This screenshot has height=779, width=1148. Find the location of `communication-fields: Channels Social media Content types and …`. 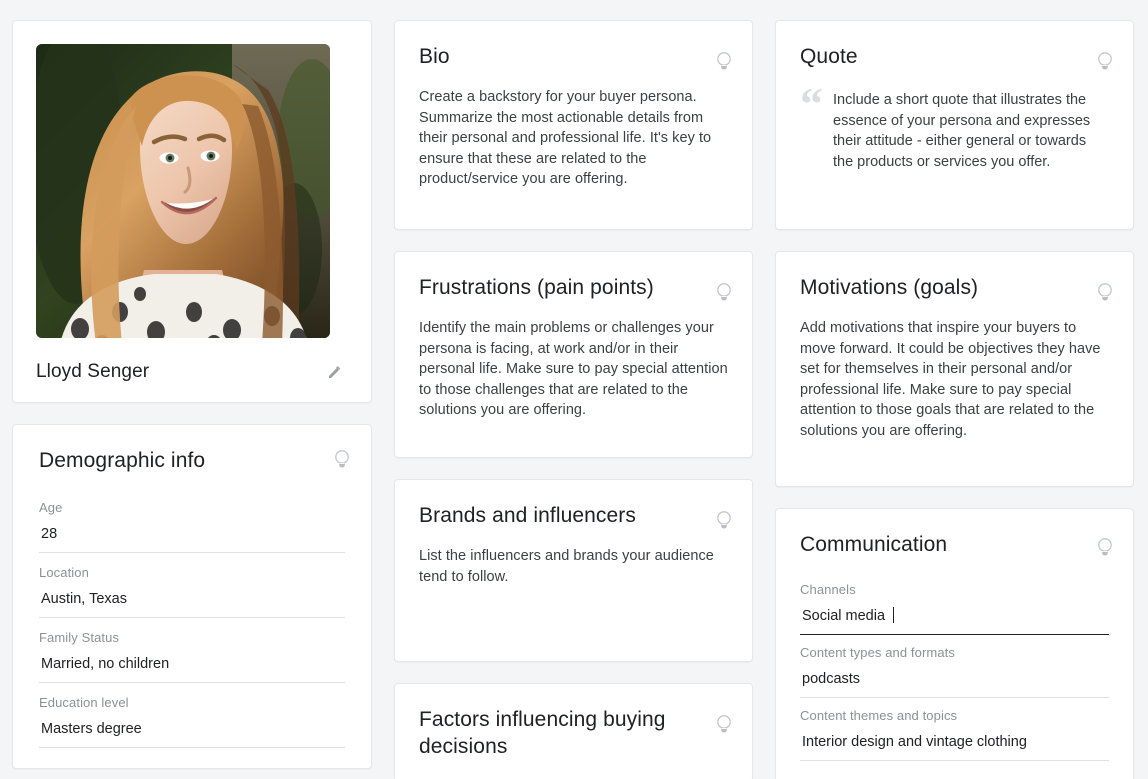

communication-fields: Channels Social media Content types and … is located at coordinates (954, 667).